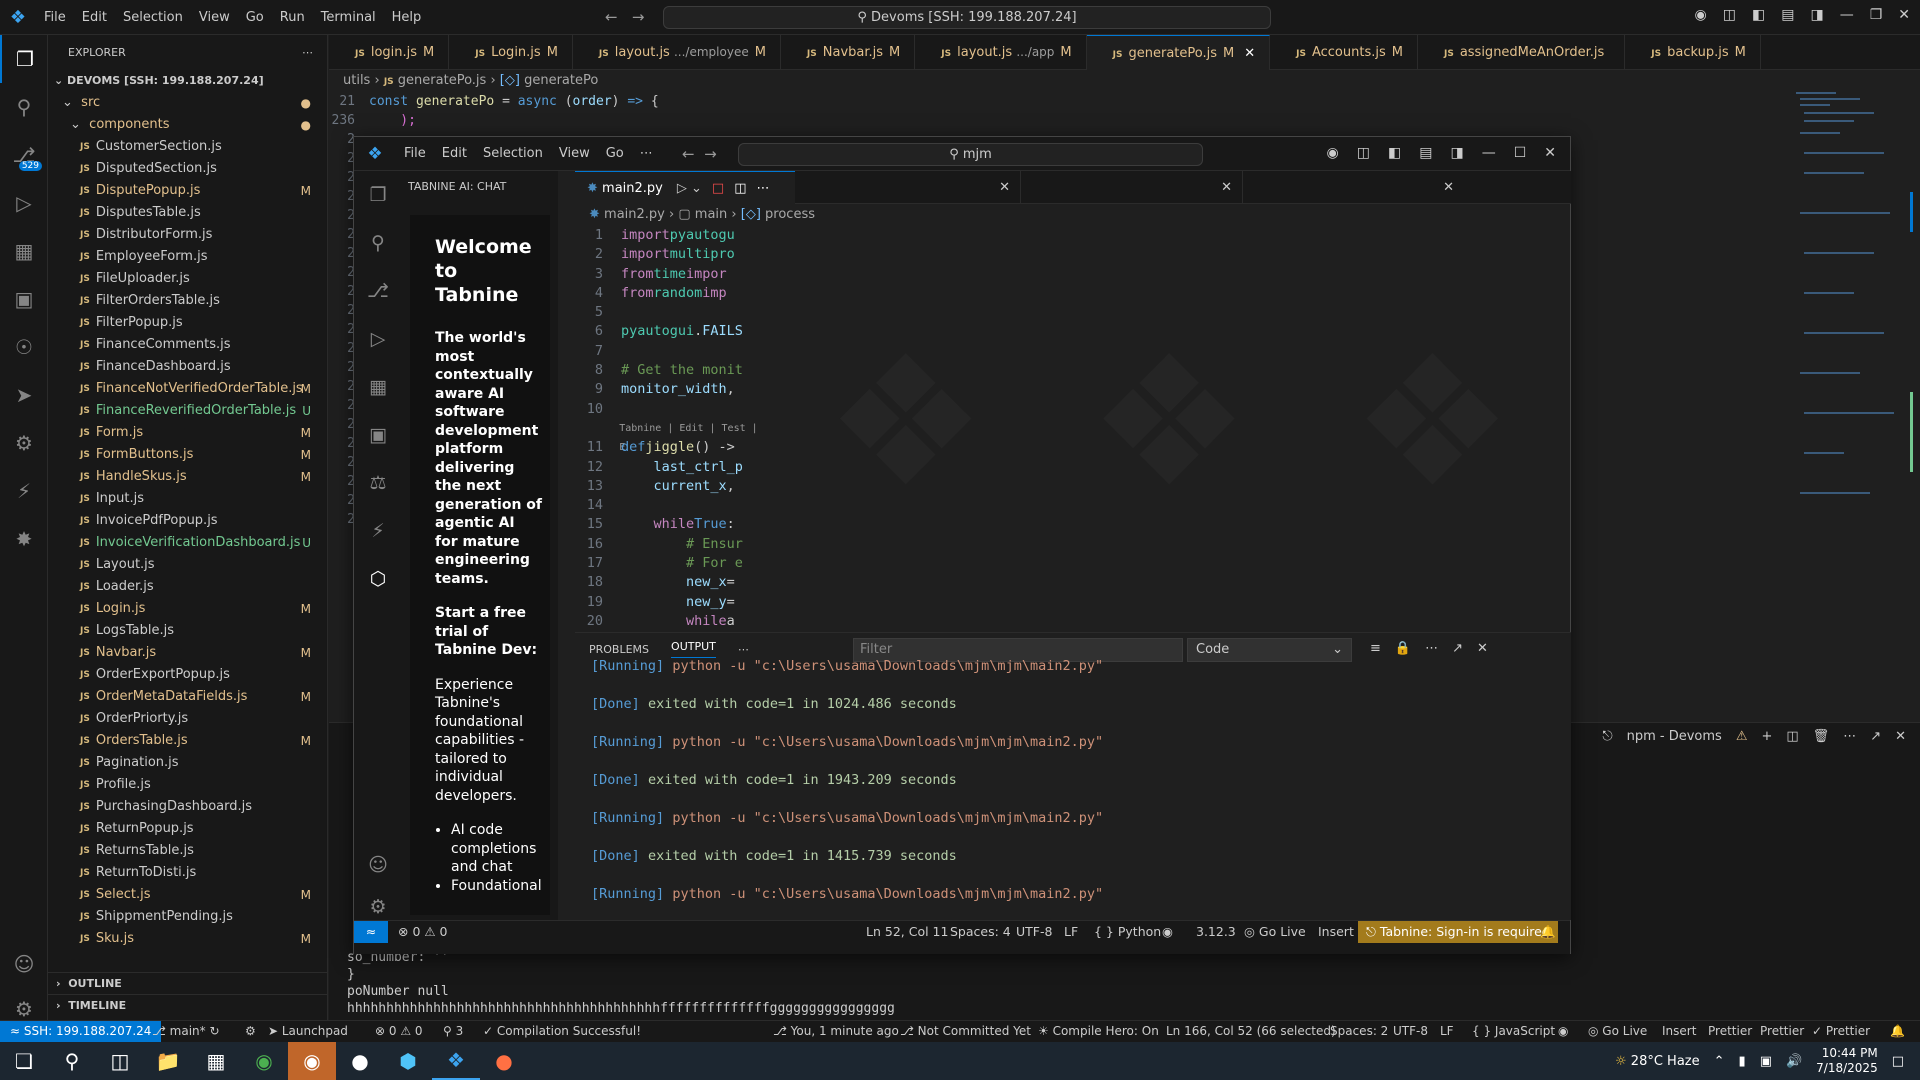  Describe the element at coordinates (408, 1061) in the screenshot. I see `app-icon: ⬢` at that location.